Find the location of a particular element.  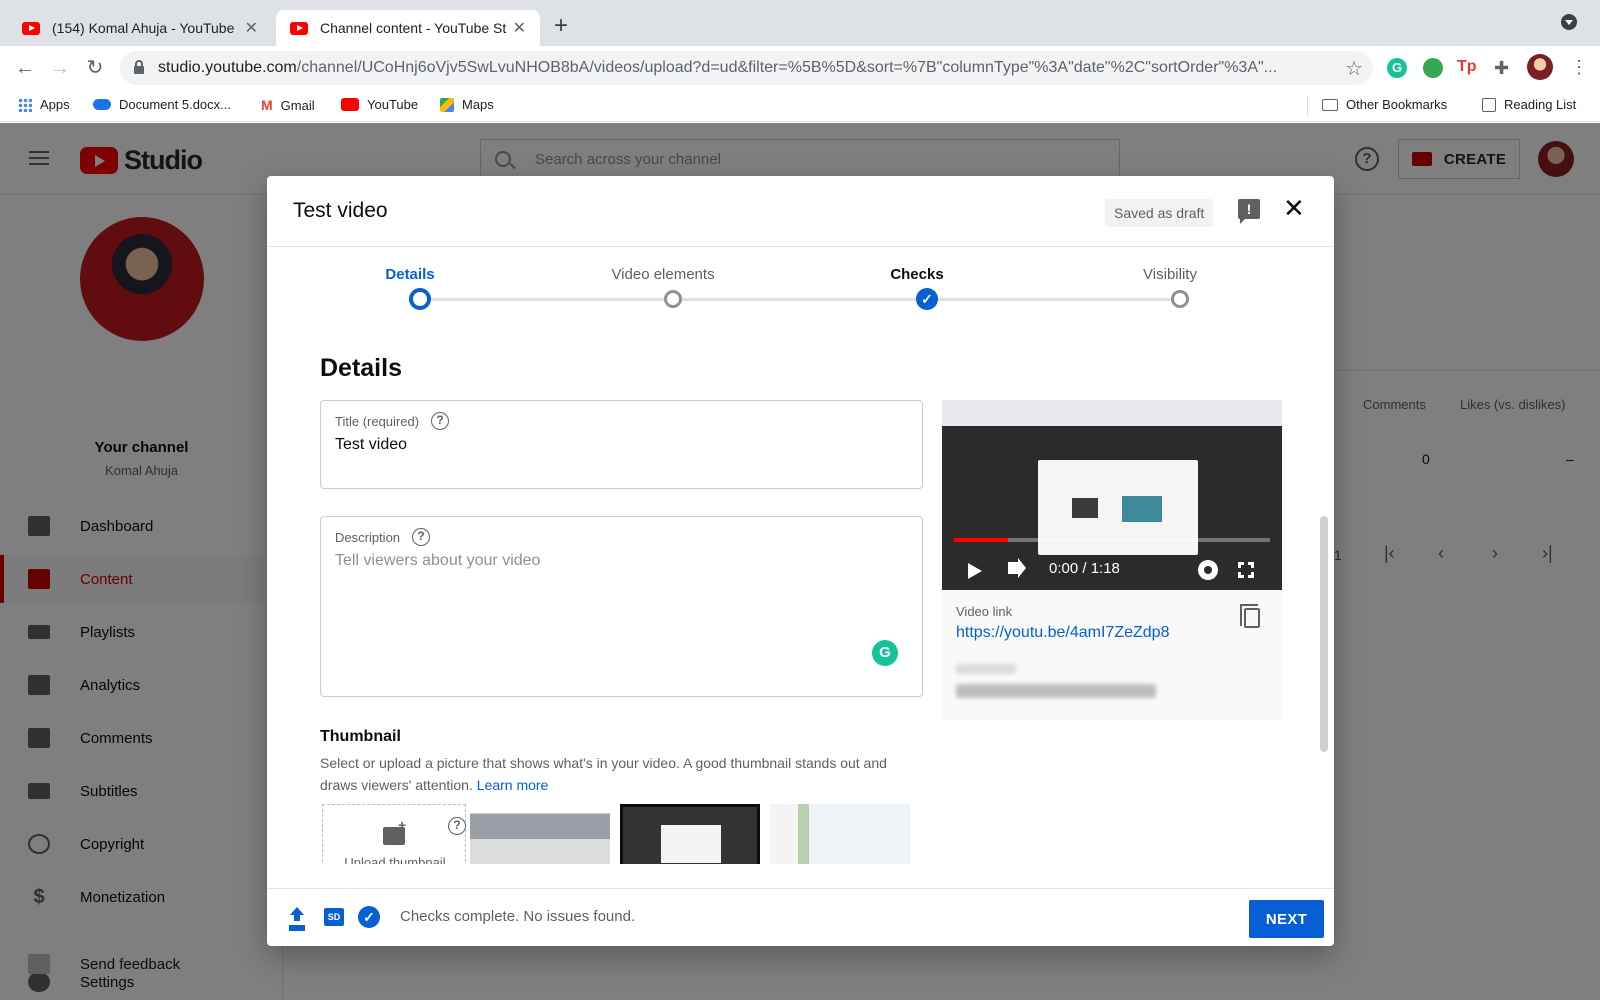

upload-thumbnail-button: ? Upload thumbnail is located at coordinates (394, 834).